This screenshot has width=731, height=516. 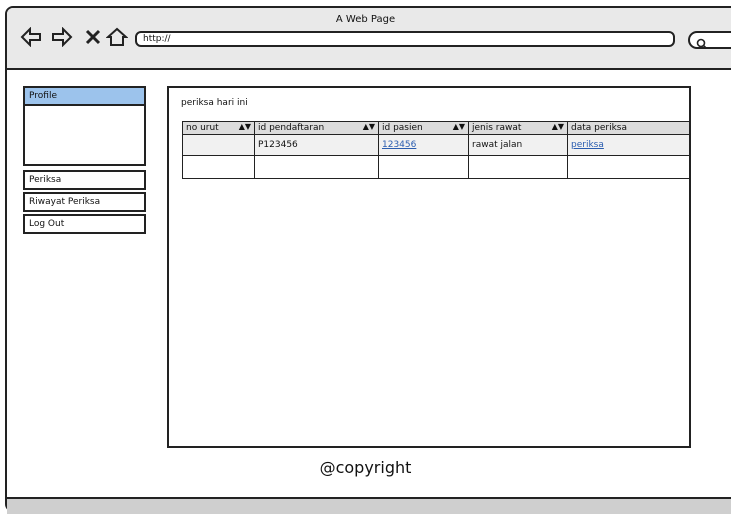 What do you see at coordinates (518, 145) in the screenshot?
I see `table-cell: rawat jalan` at bounding box center [518, 145].